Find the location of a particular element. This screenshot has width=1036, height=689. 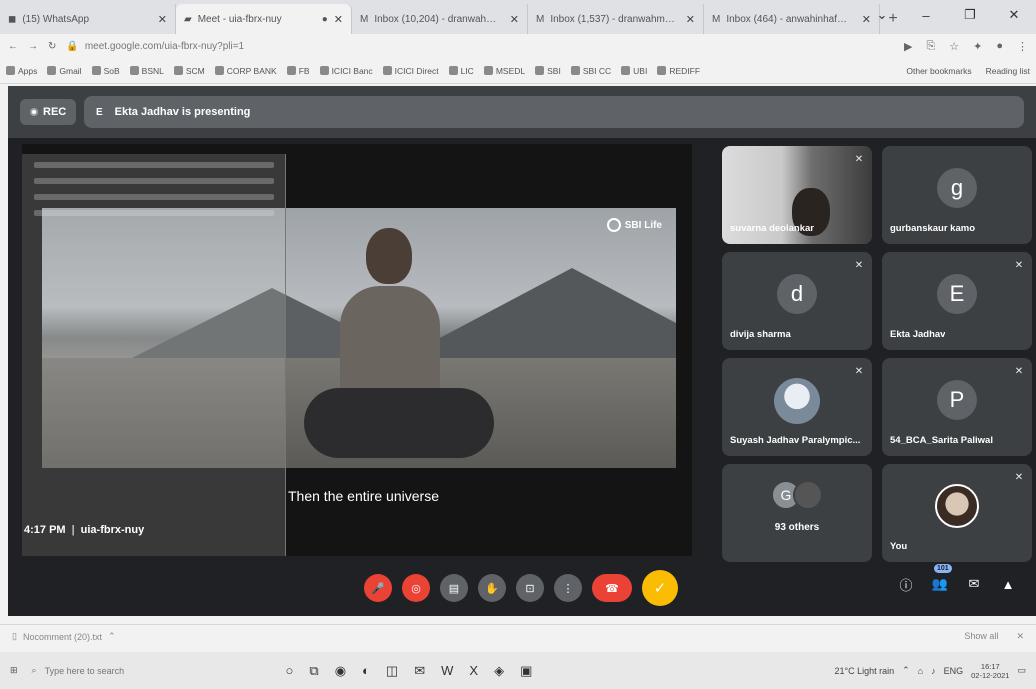

weather-text: 21°C Light rain is located at coordinates (864, 671).